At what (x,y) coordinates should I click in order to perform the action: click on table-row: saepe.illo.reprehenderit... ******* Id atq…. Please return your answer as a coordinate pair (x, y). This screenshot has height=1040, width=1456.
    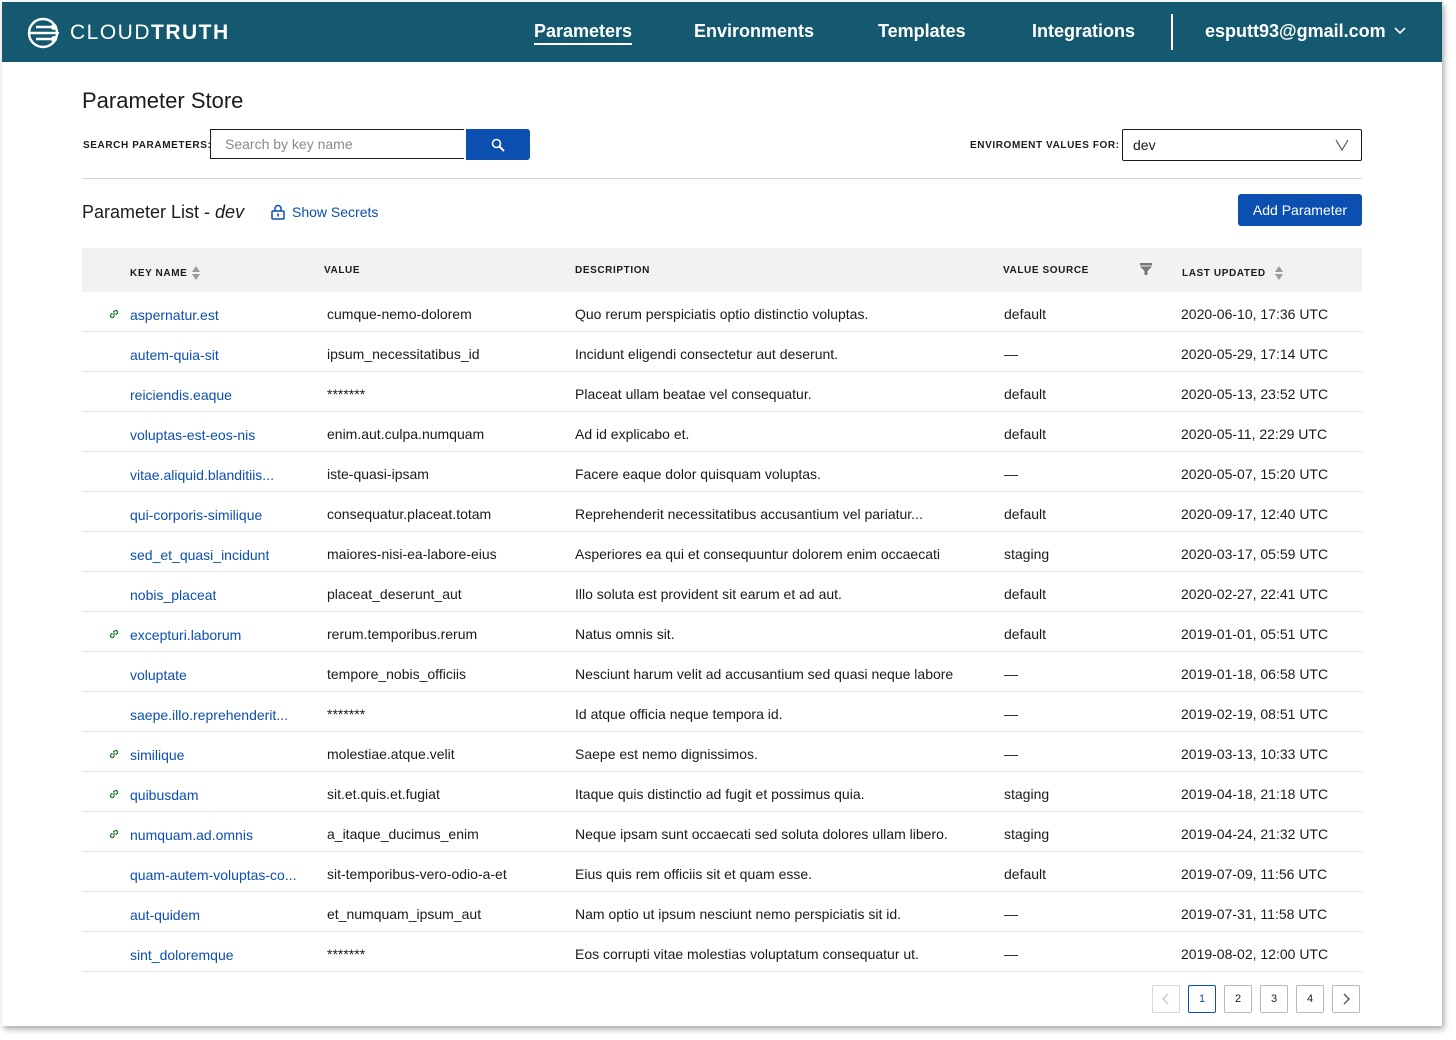
    Looking at the image, I should click on (722, 712).